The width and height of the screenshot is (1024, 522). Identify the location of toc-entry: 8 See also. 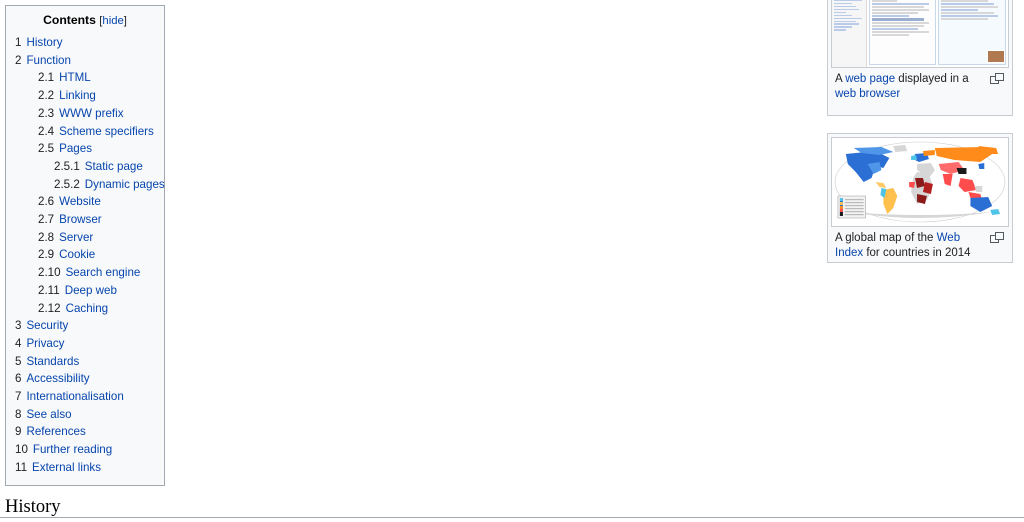
(85, 415).